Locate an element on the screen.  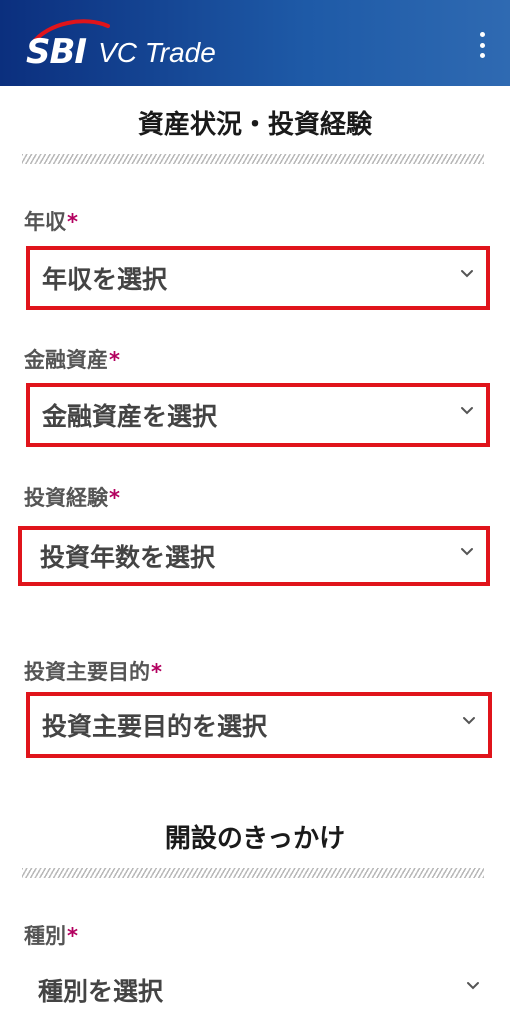
app-header: SBI VC Trade is located at coordinates (255, 43).